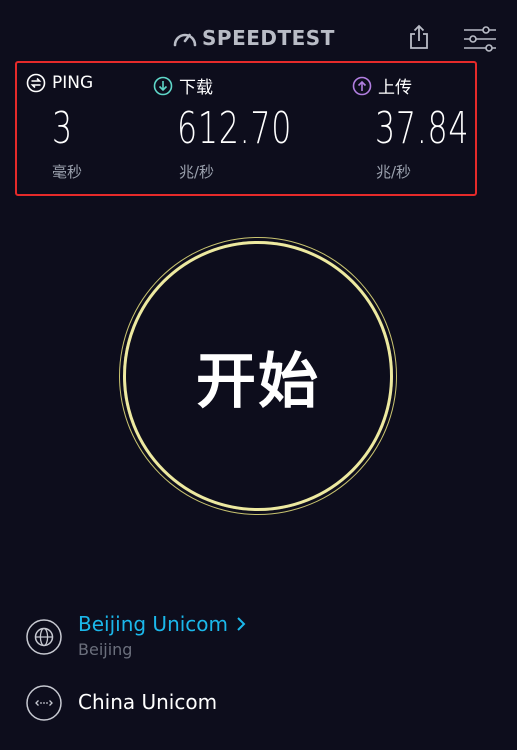 Image resolution: width=517 pixels, height=750 pixels. I want to click on provider-name: Beijing Unicom, so click(153, 624).